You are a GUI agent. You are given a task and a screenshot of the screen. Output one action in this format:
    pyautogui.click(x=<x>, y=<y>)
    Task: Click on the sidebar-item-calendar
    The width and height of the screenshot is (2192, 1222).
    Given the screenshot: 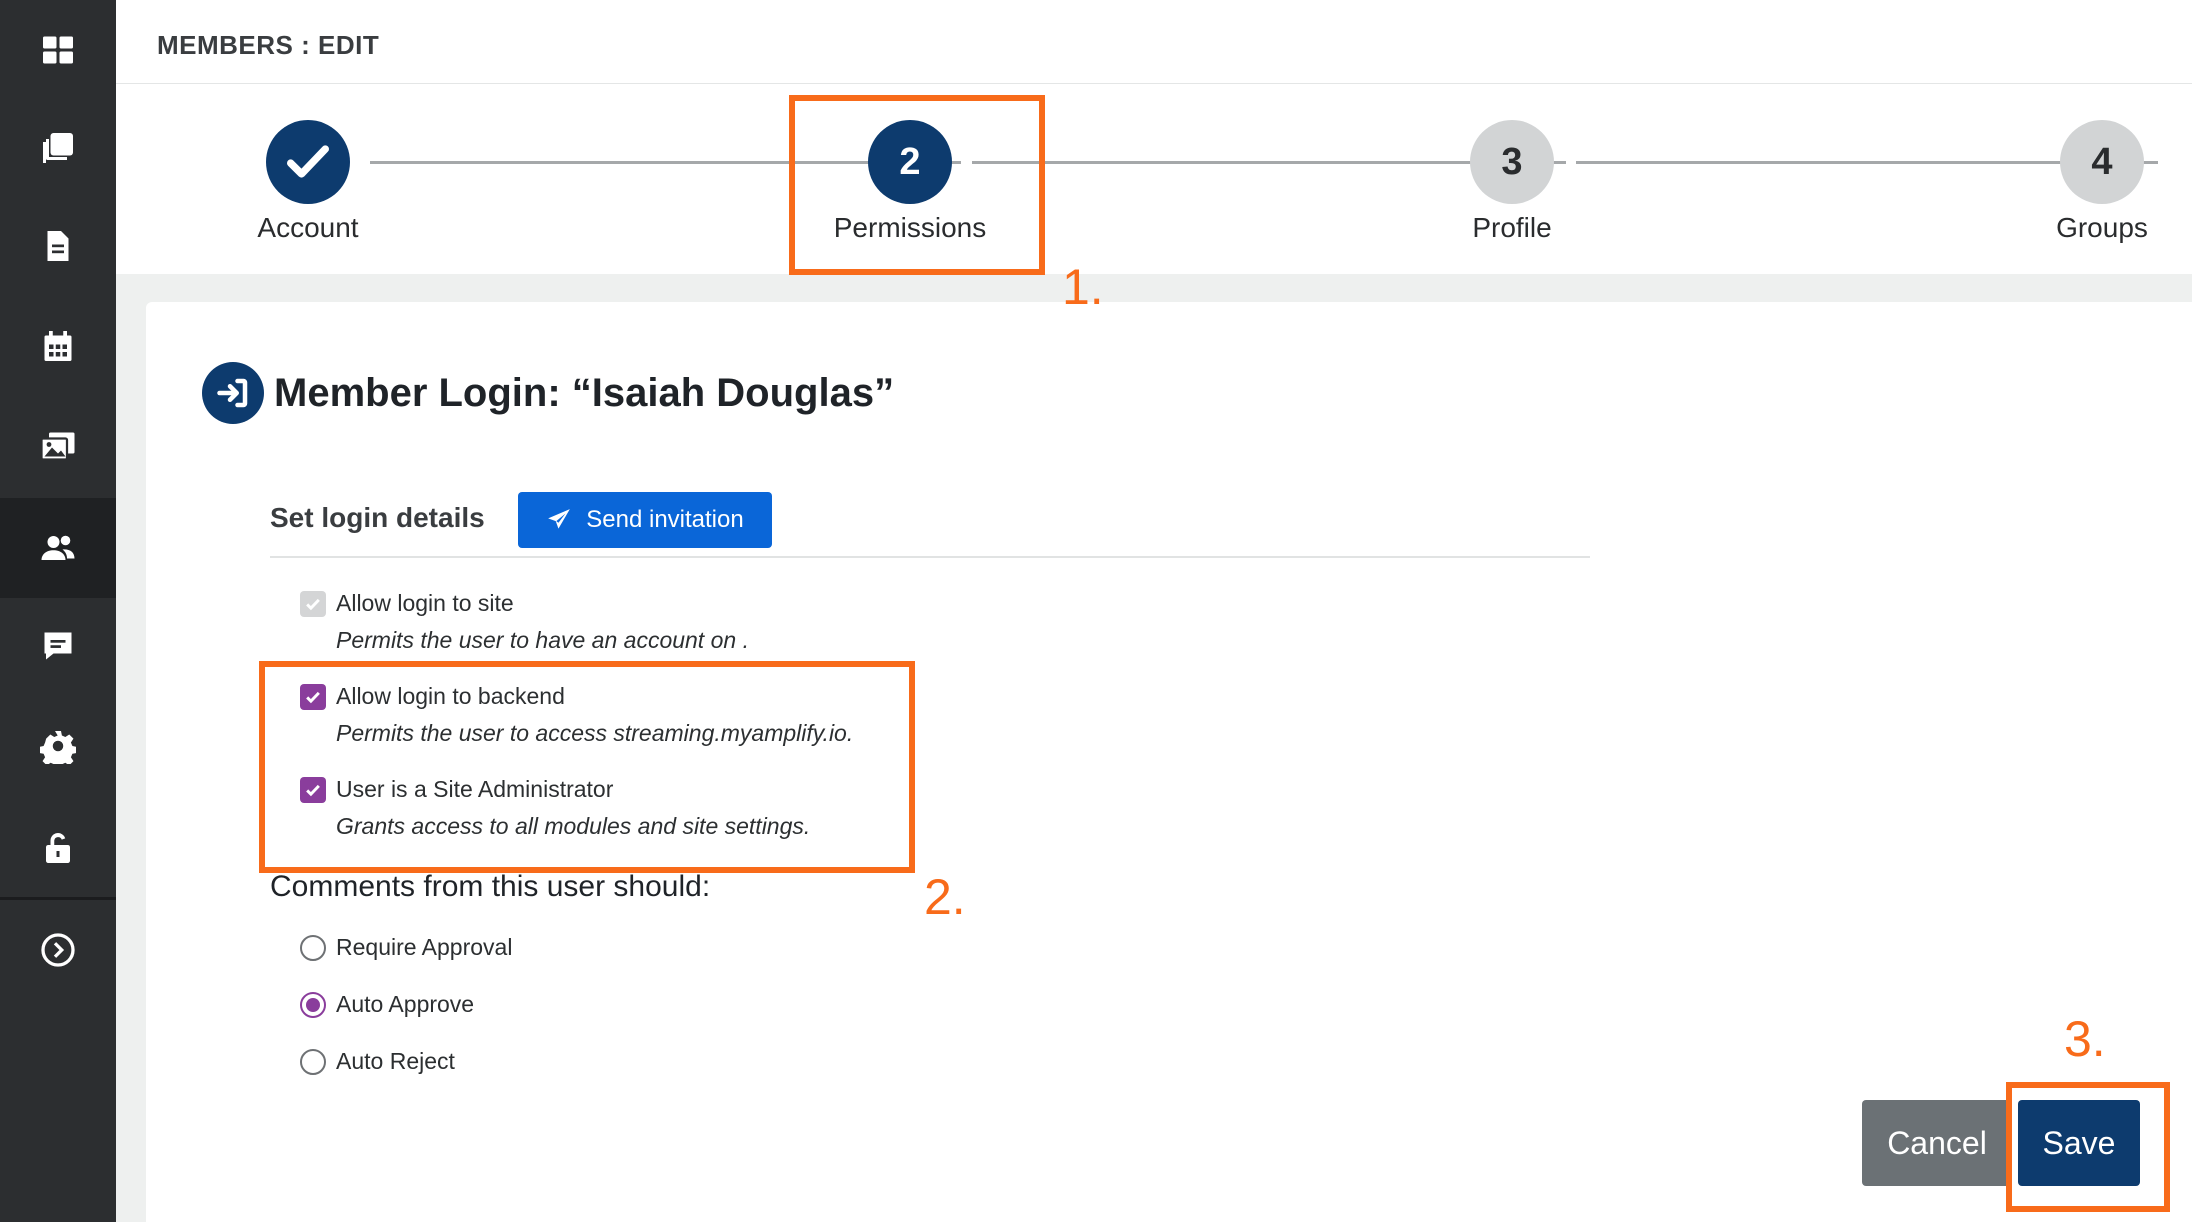 What is the action you would take?
    pyautogui.click(x=58, y=346)
    